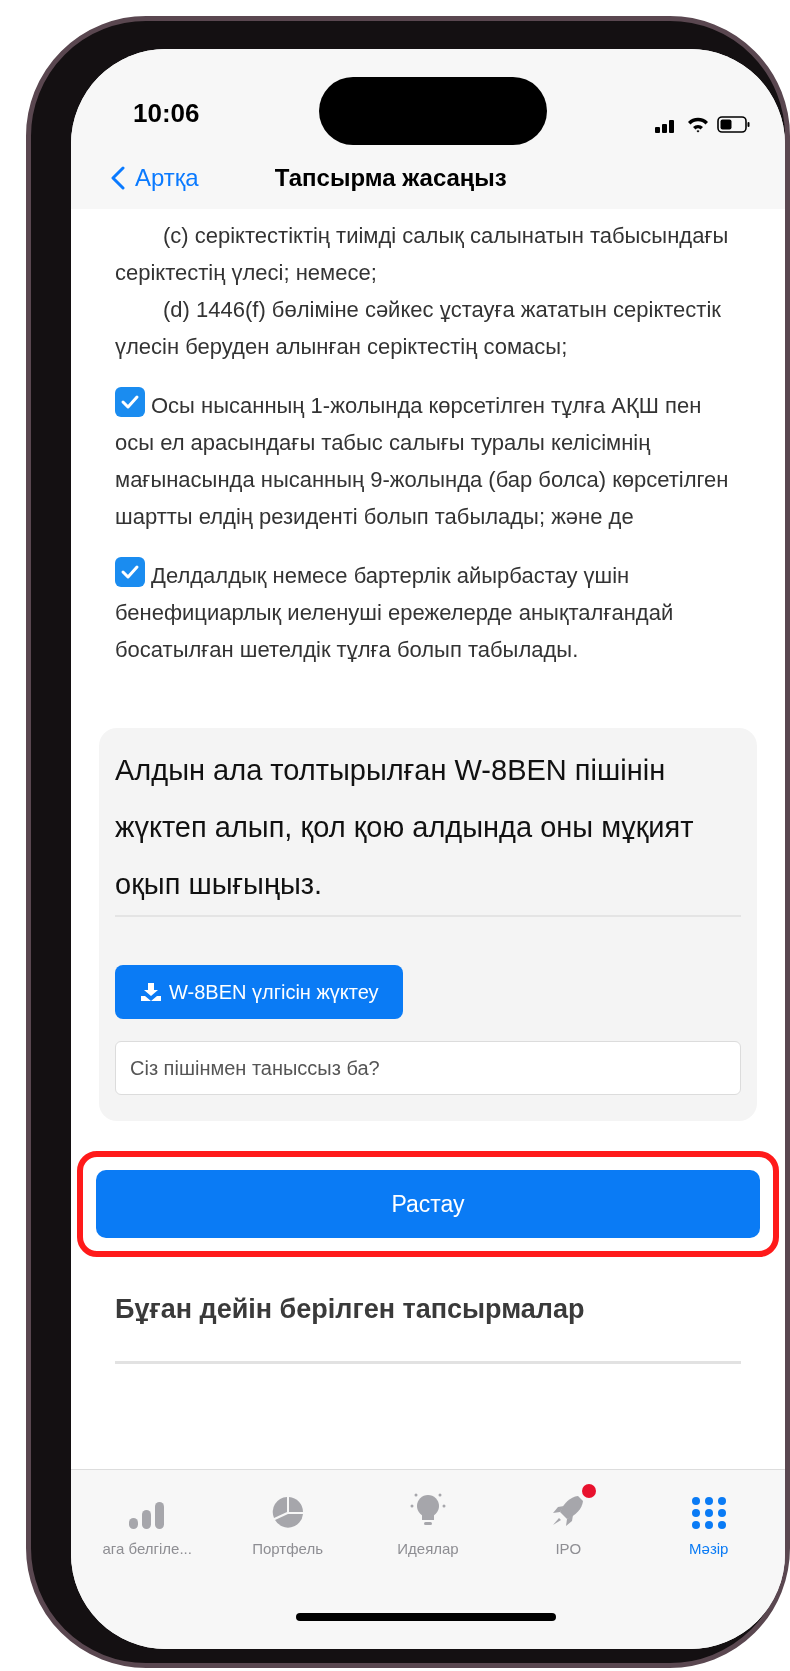  What do you see at coordinates (427, 1520) in the screenshot?
I see `tab-item: Идеялар` at bounding box center [427, 1520].